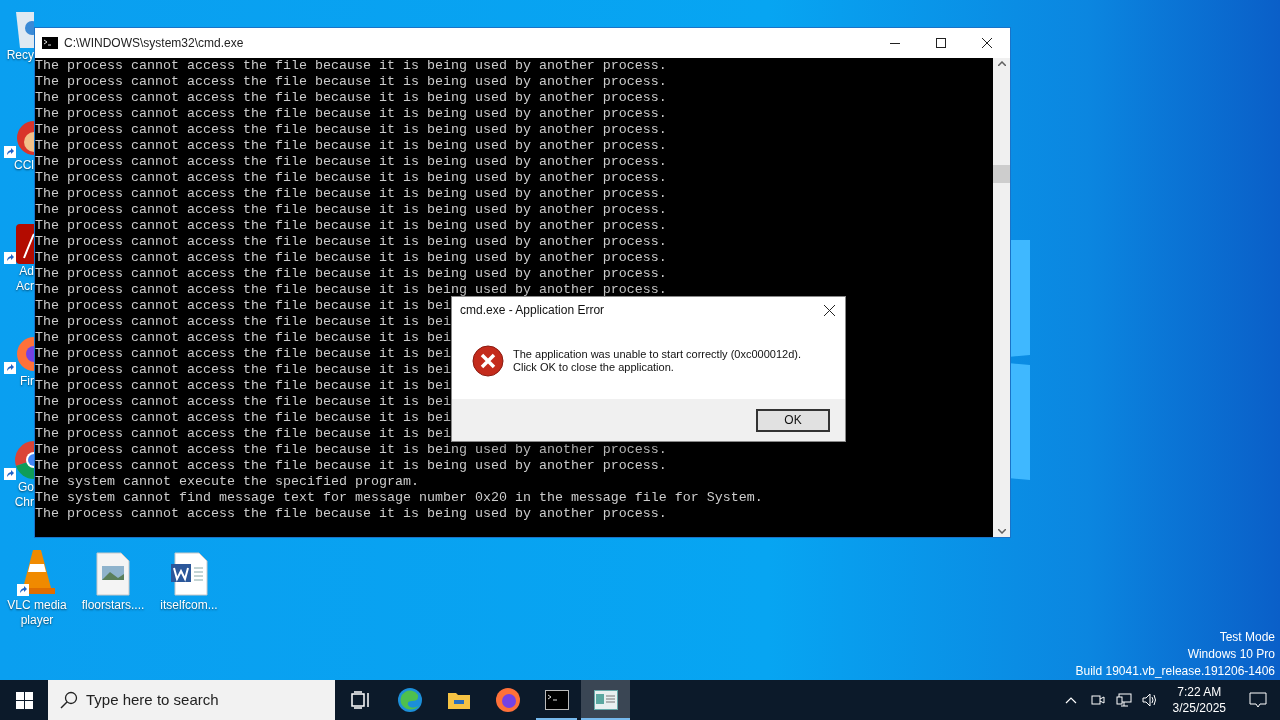 This screenshot has width=1280, height=720. I want to click on dialog-title: cmd.exe - Application Error, so click(532, 310).